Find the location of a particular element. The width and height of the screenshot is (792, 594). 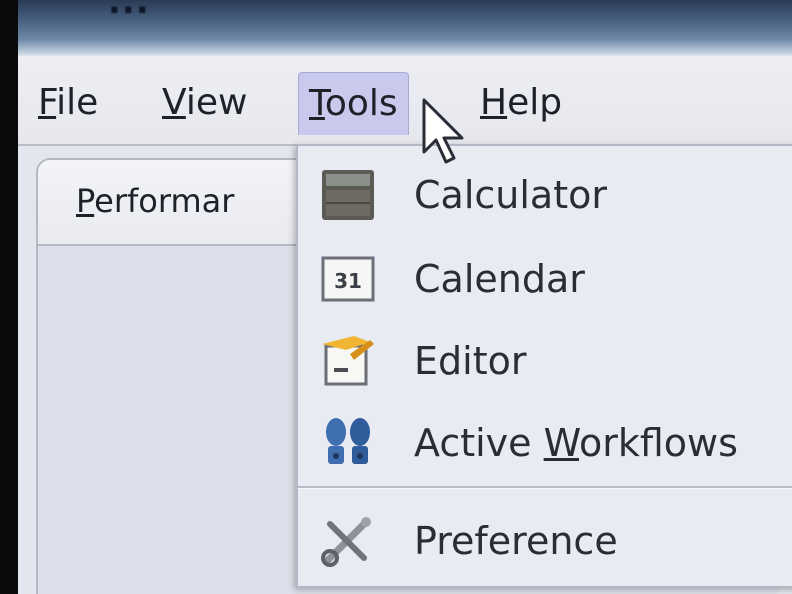

calendar-icon: 31 is located at coordinates (348, 279).